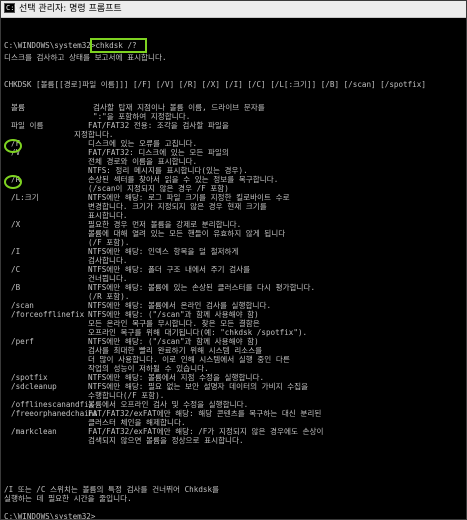 The height and width of the screenshot is (520, 467). Describe the element at coordinates (25, 197) in the screenshot. I see `option-flag: /L:크기` at that location.